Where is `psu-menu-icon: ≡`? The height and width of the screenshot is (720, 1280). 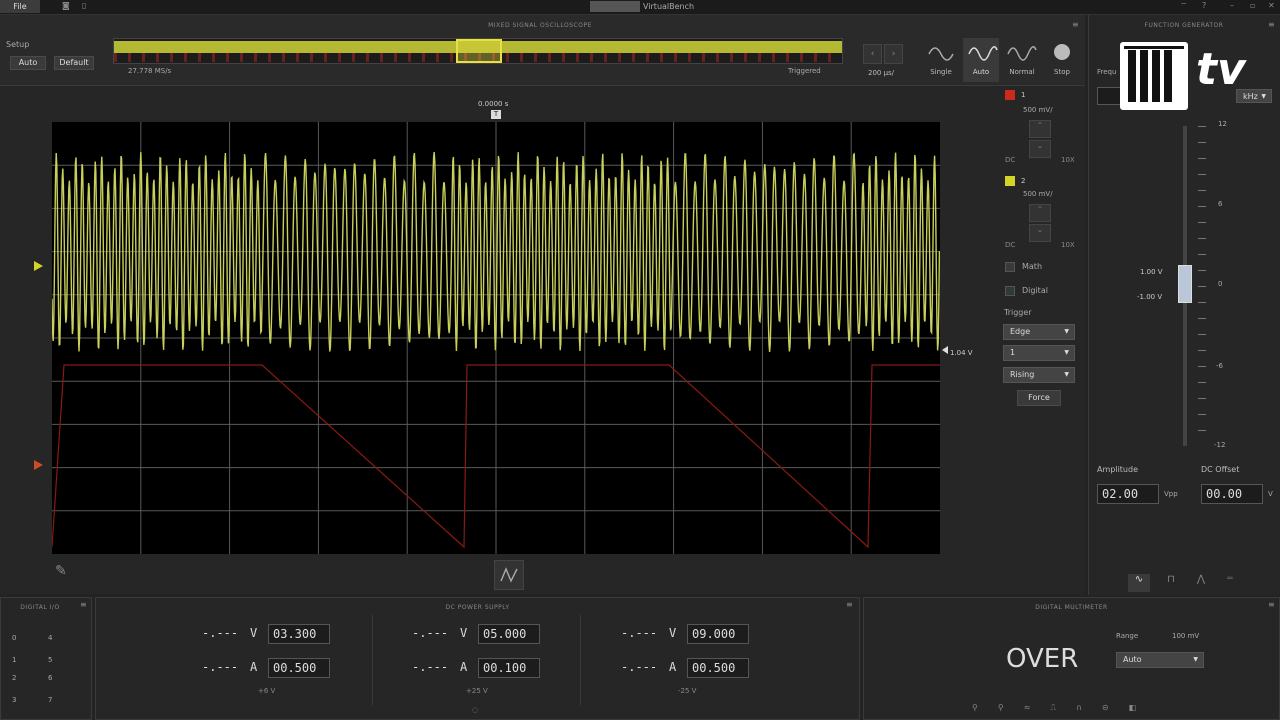
psu-menu-icon: ≡ is located at coordinates (849, 604).